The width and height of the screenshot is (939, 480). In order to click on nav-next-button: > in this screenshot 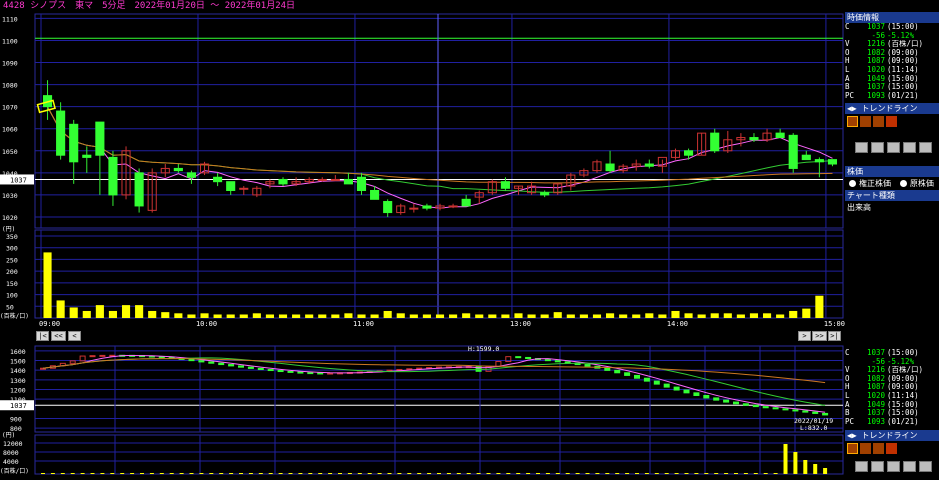, I will do `click(804, 336)`.